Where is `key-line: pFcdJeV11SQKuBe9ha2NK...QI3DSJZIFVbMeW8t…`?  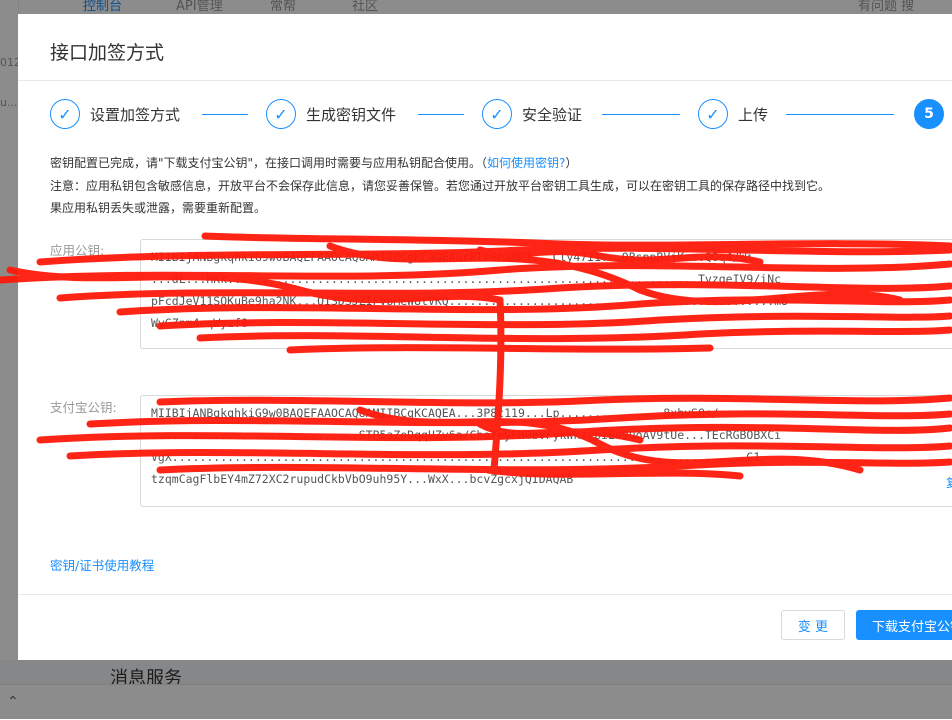 key-line: pFcdJeV11SQKuBe9ha2NK...QI3DSJZIFVbMeW8t… is located at coordinates (469, 301).